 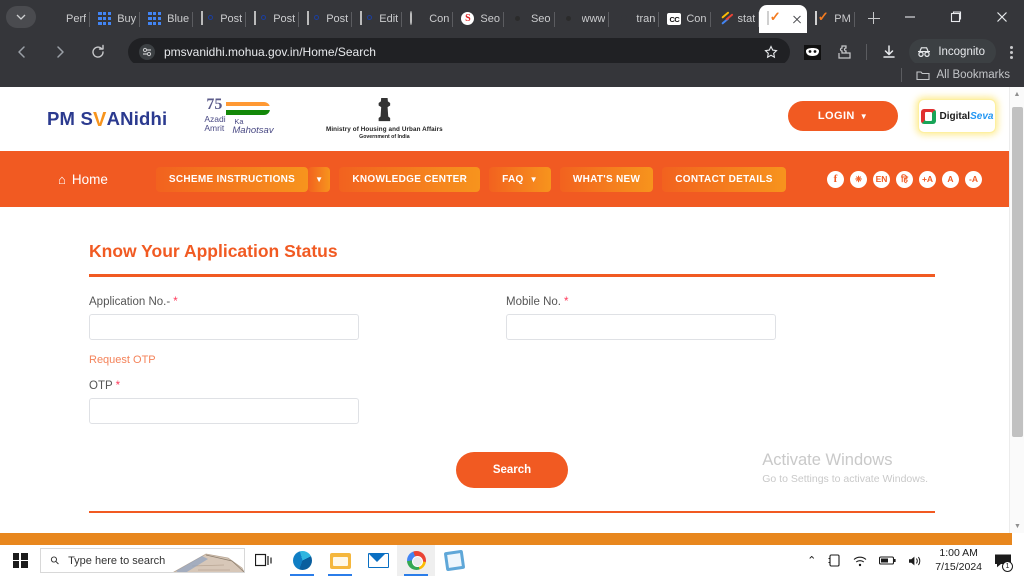 I want to click on browser-tab: Seo, so click(x=529, y=19).